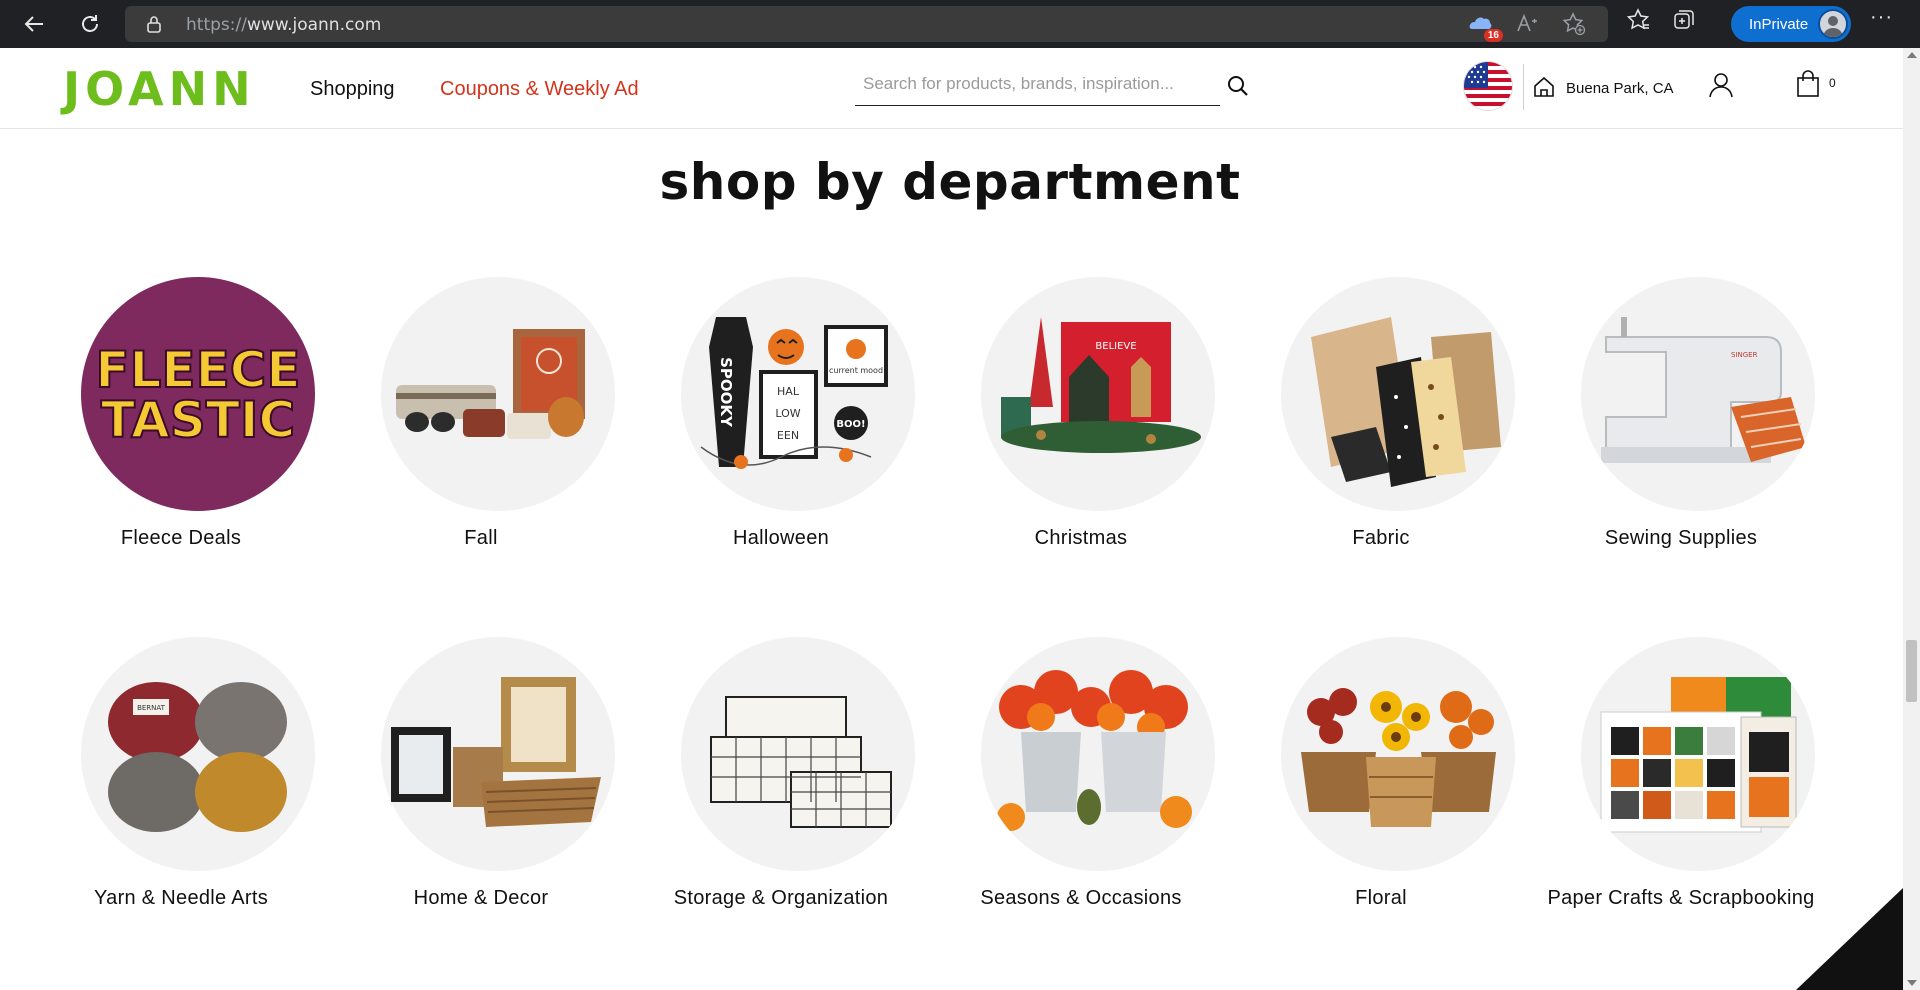  I want to click on store-location-label: Buena Park, CA, so click(1620, 88).